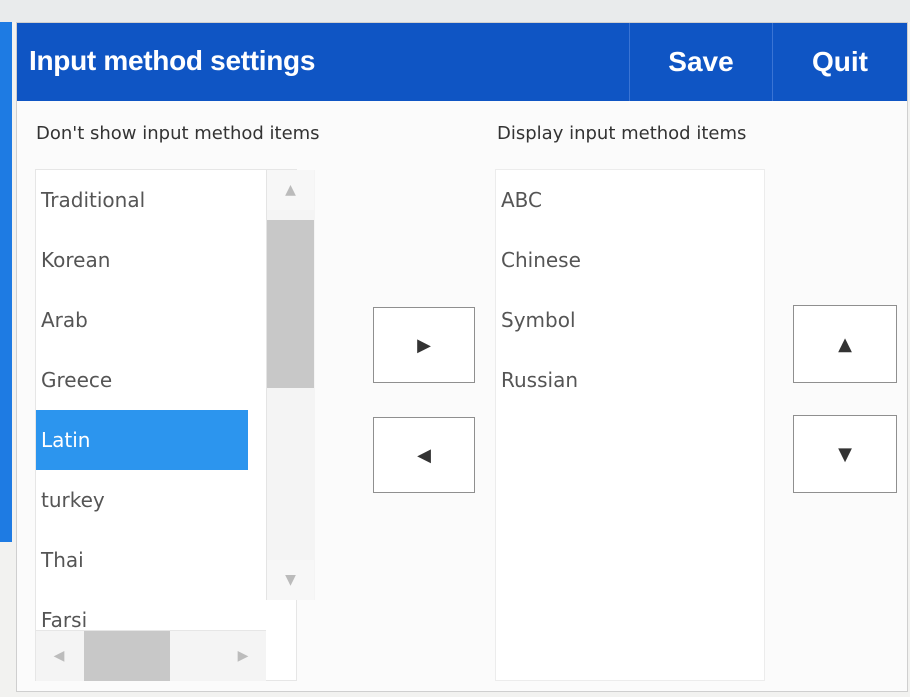 Image resolution: width=910 pixels, height=697 pixels. I want to click on save-button: Save, so click(701, 62).